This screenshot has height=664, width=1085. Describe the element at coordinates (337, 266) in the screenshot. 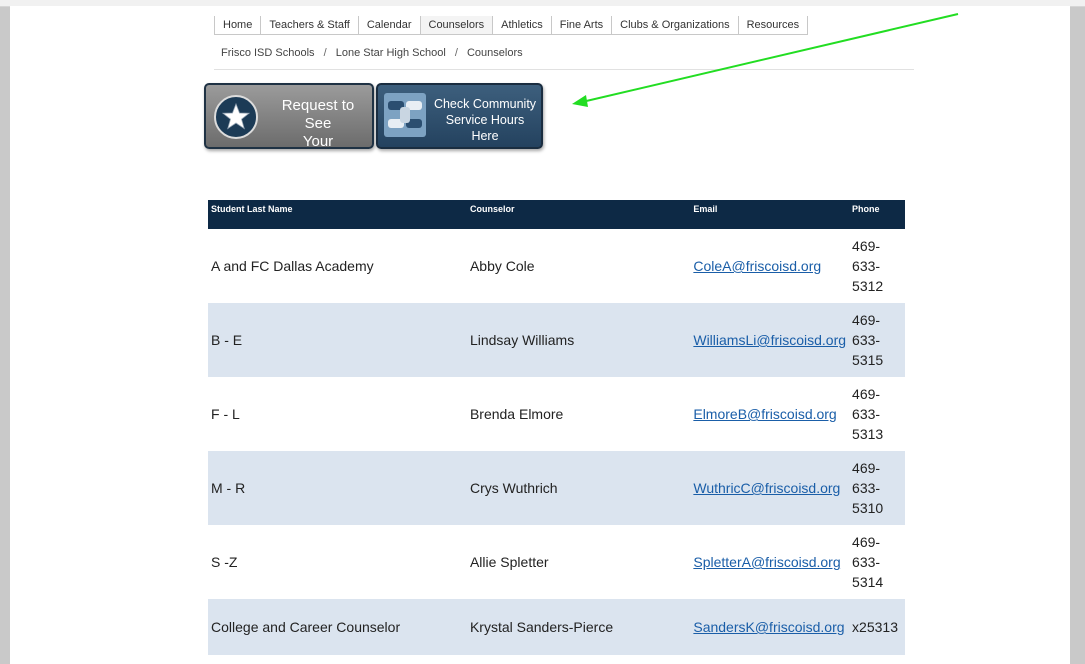

I see `student-range: A and FC Dallas Academy` at that location.